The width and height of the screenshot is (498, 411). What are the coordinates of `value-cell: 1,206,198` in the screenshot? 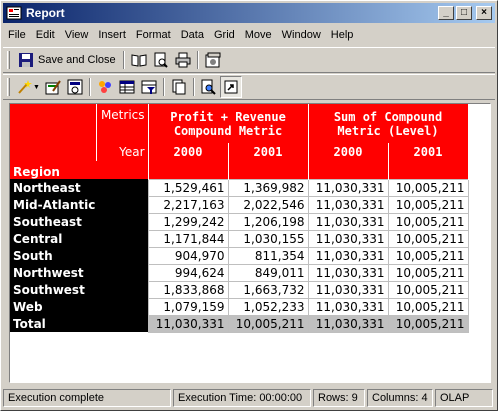 It's located at (268, 221).